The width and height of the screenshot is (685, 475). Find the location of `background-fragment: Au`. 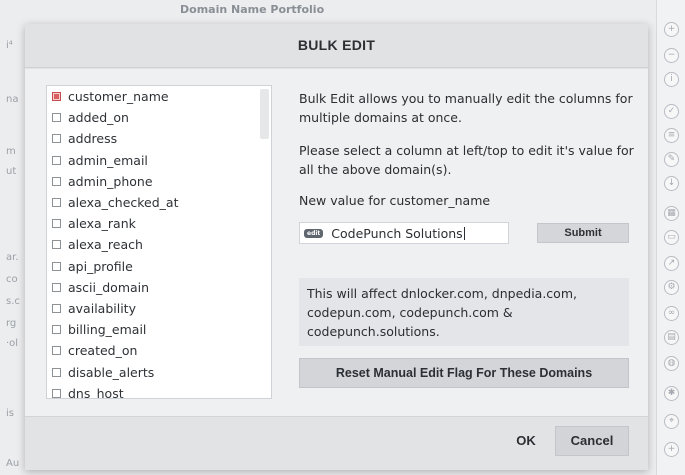

background-fragment: Au is located at coordinates (13, 463).